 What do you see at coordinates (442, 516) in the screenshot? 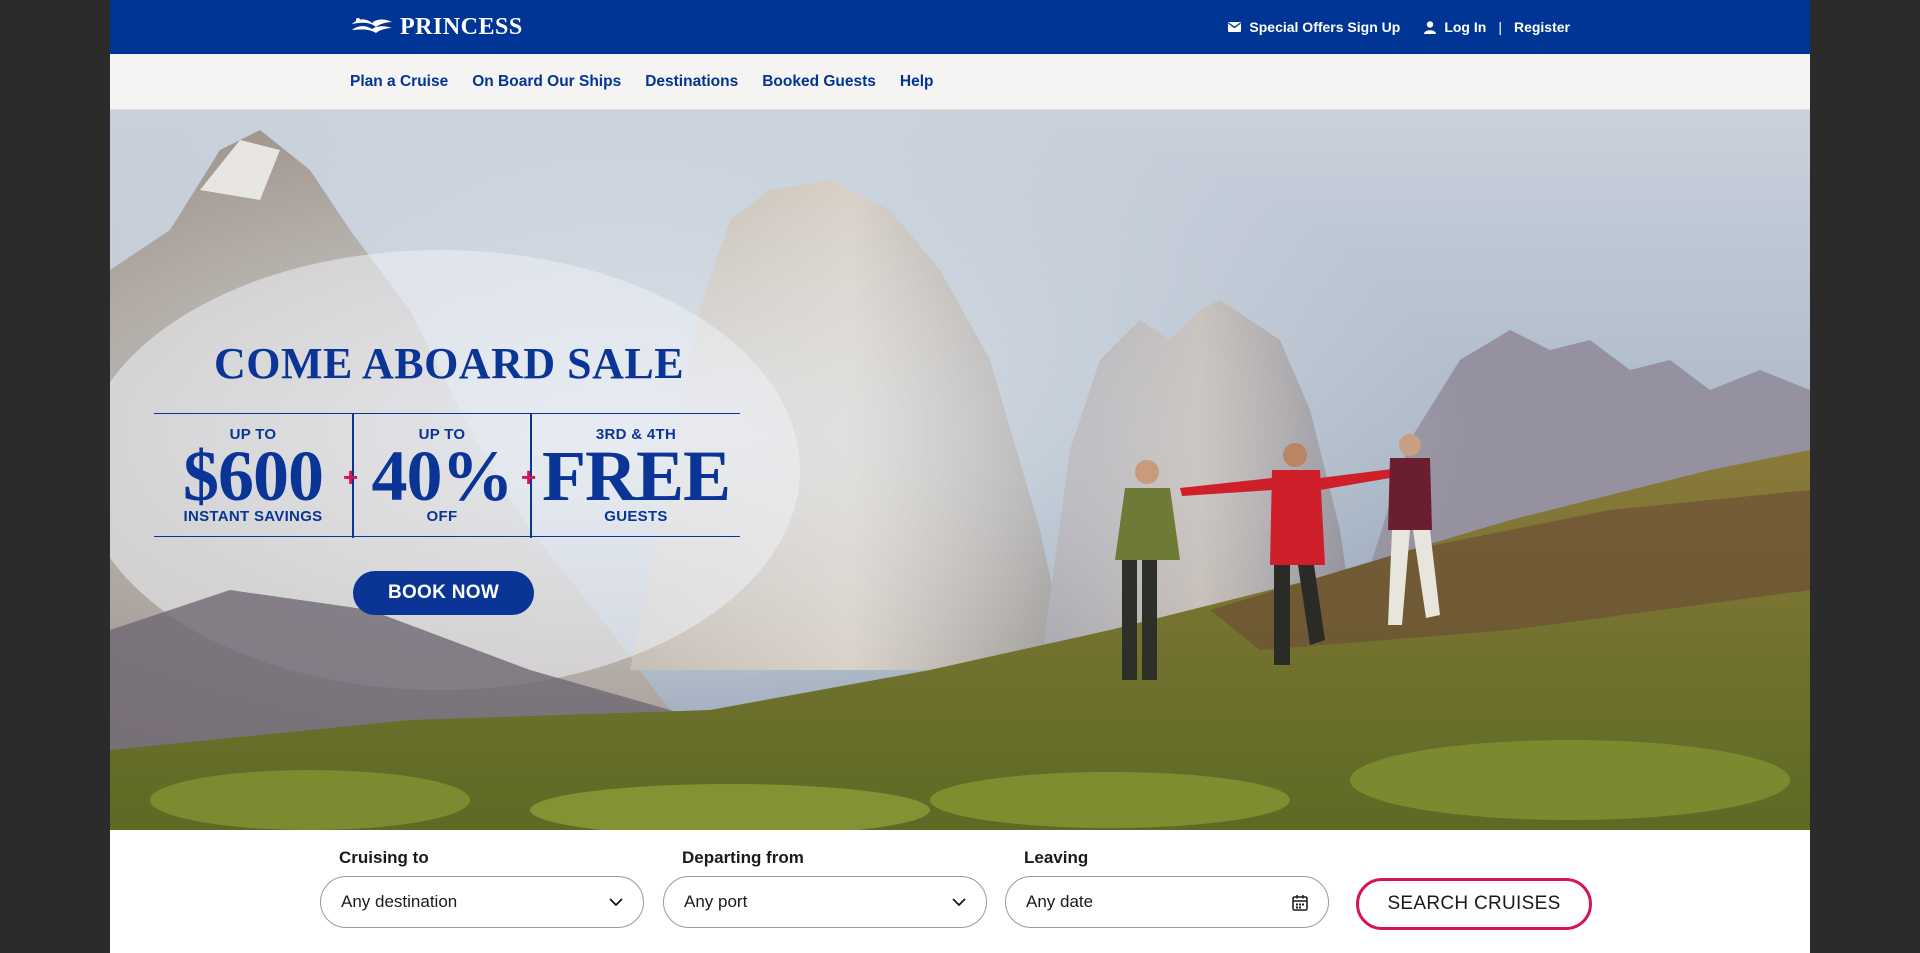
I see `offer-discount-bottom: OFF` at bounding box center [442, 516].